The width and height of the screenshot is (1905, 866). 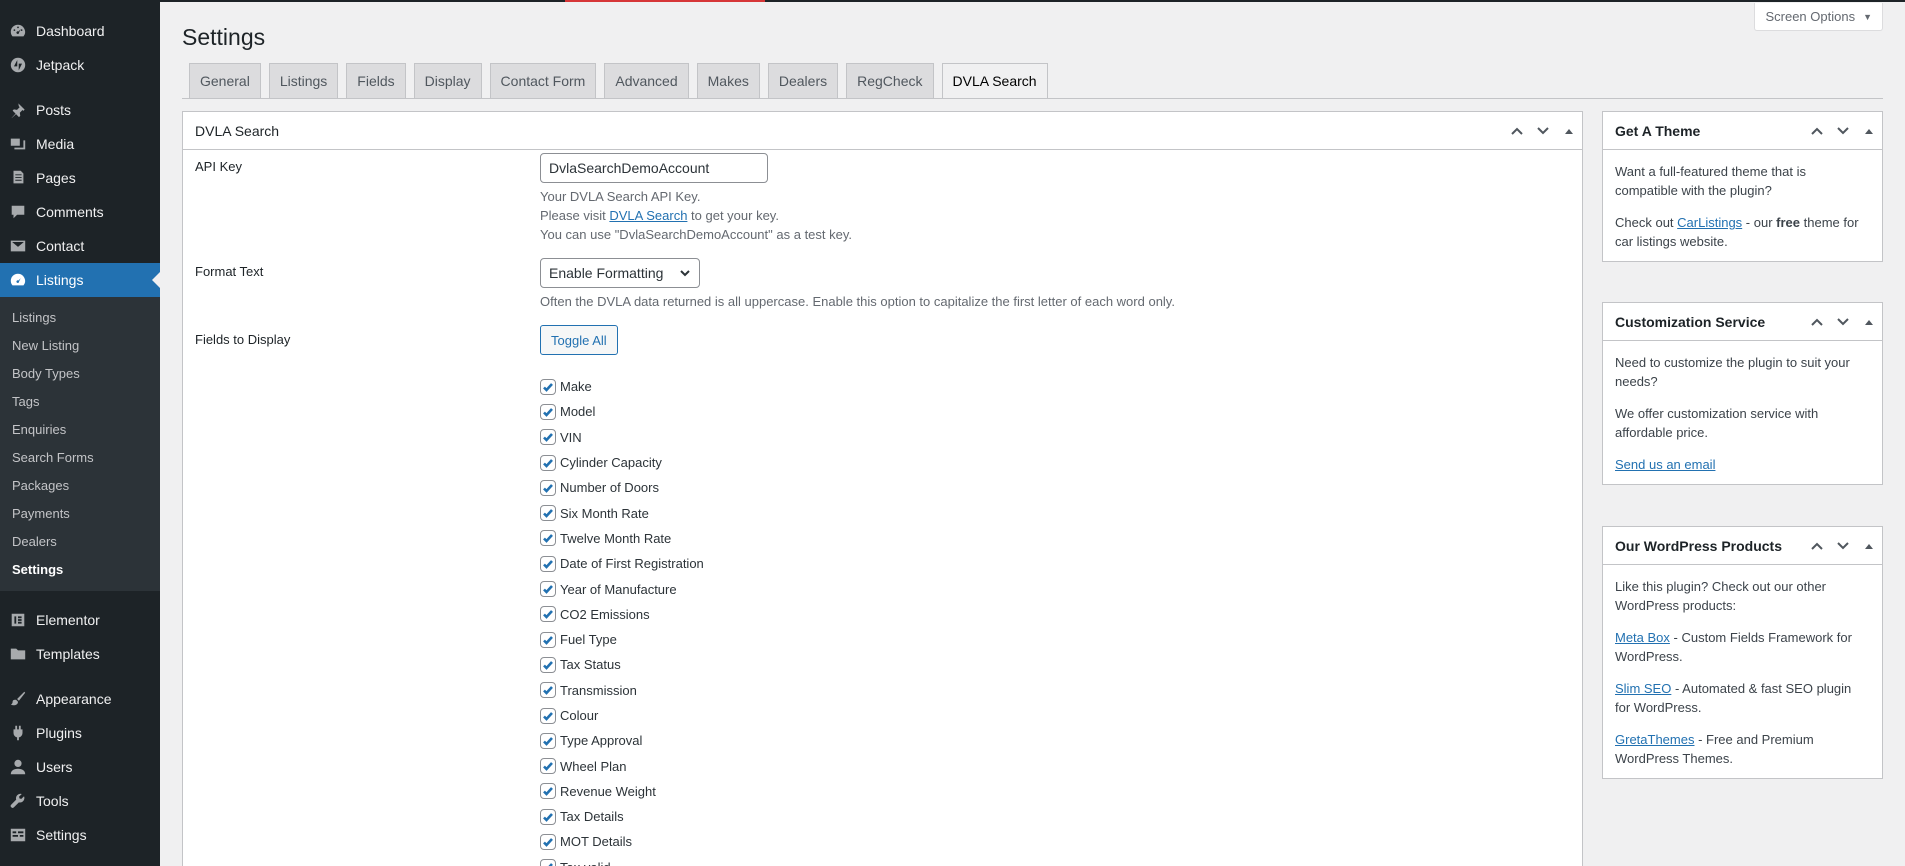 I want to click on submenu-item-settings: Settings, so click(x=80, y=570).